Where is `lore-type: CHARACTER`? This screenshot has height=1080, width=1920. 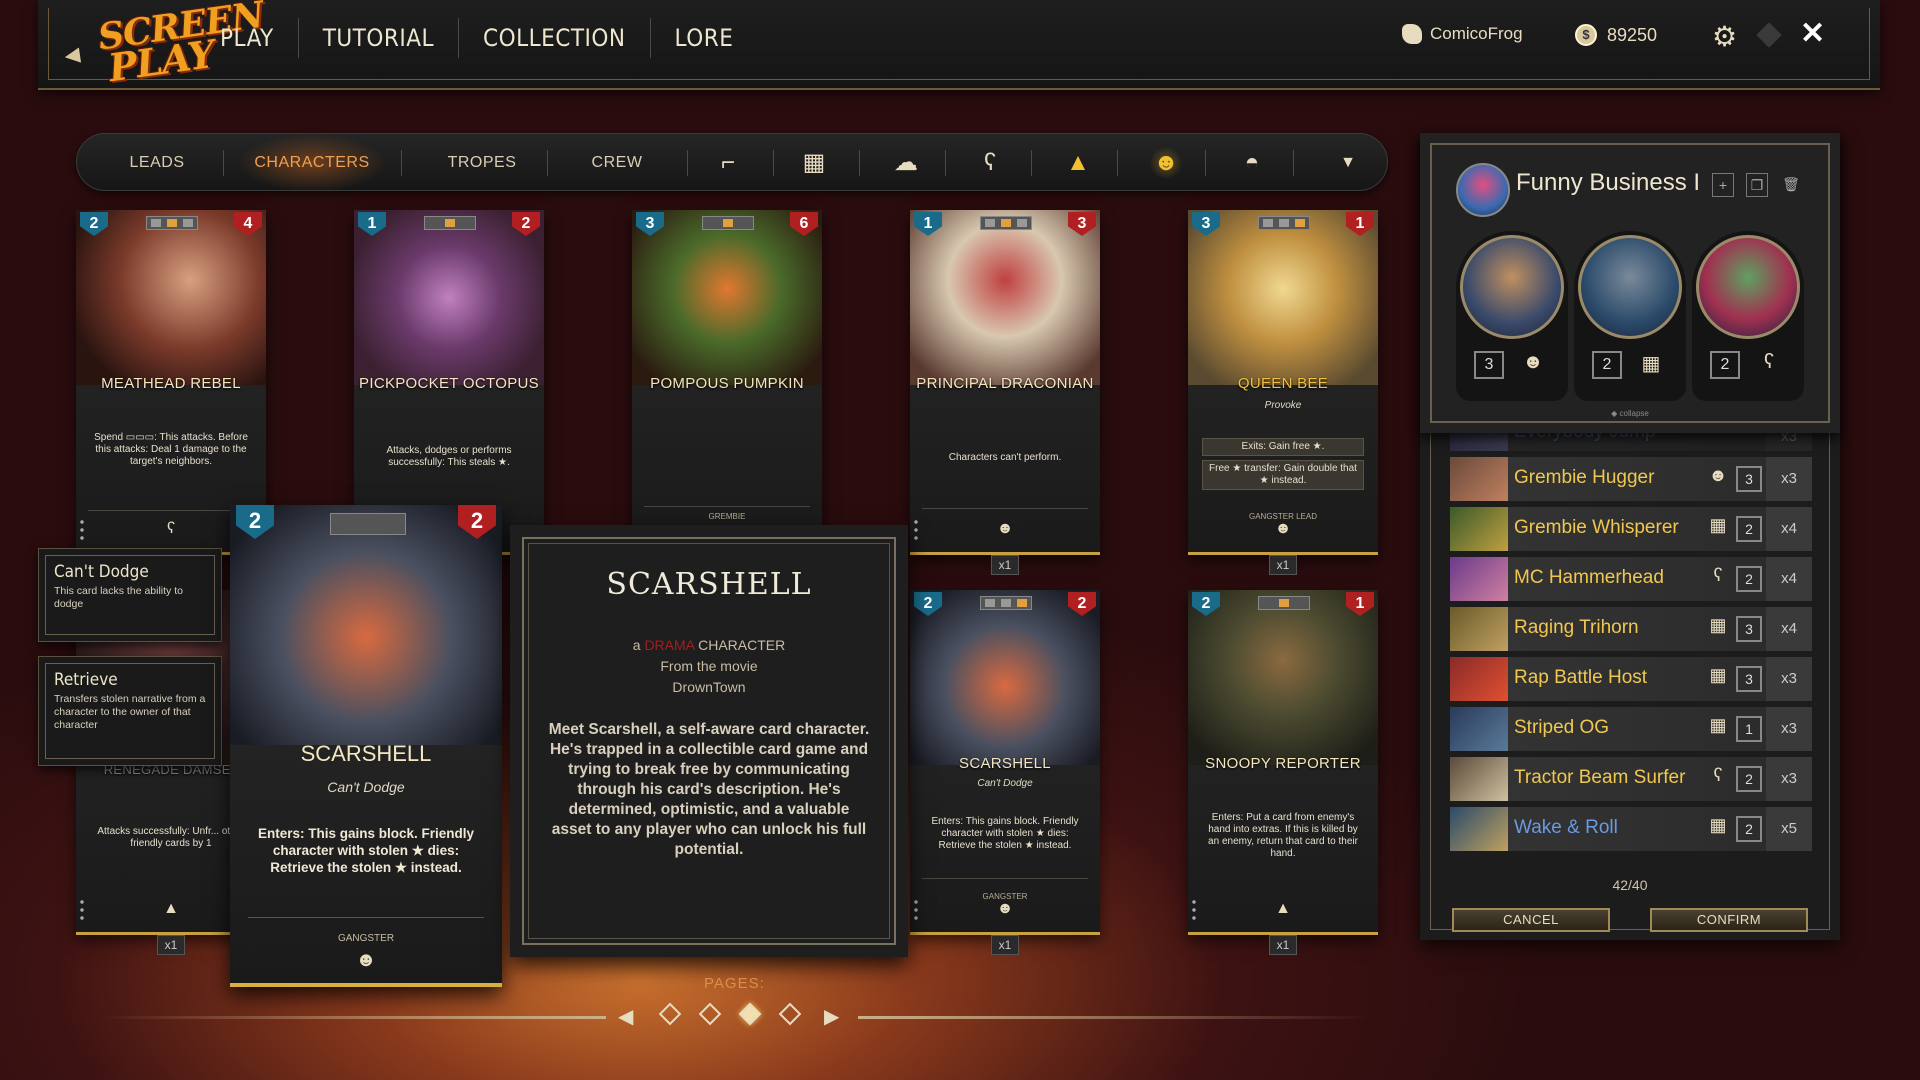
lore-type: CHARACTER is located at coordinates (742, 645).